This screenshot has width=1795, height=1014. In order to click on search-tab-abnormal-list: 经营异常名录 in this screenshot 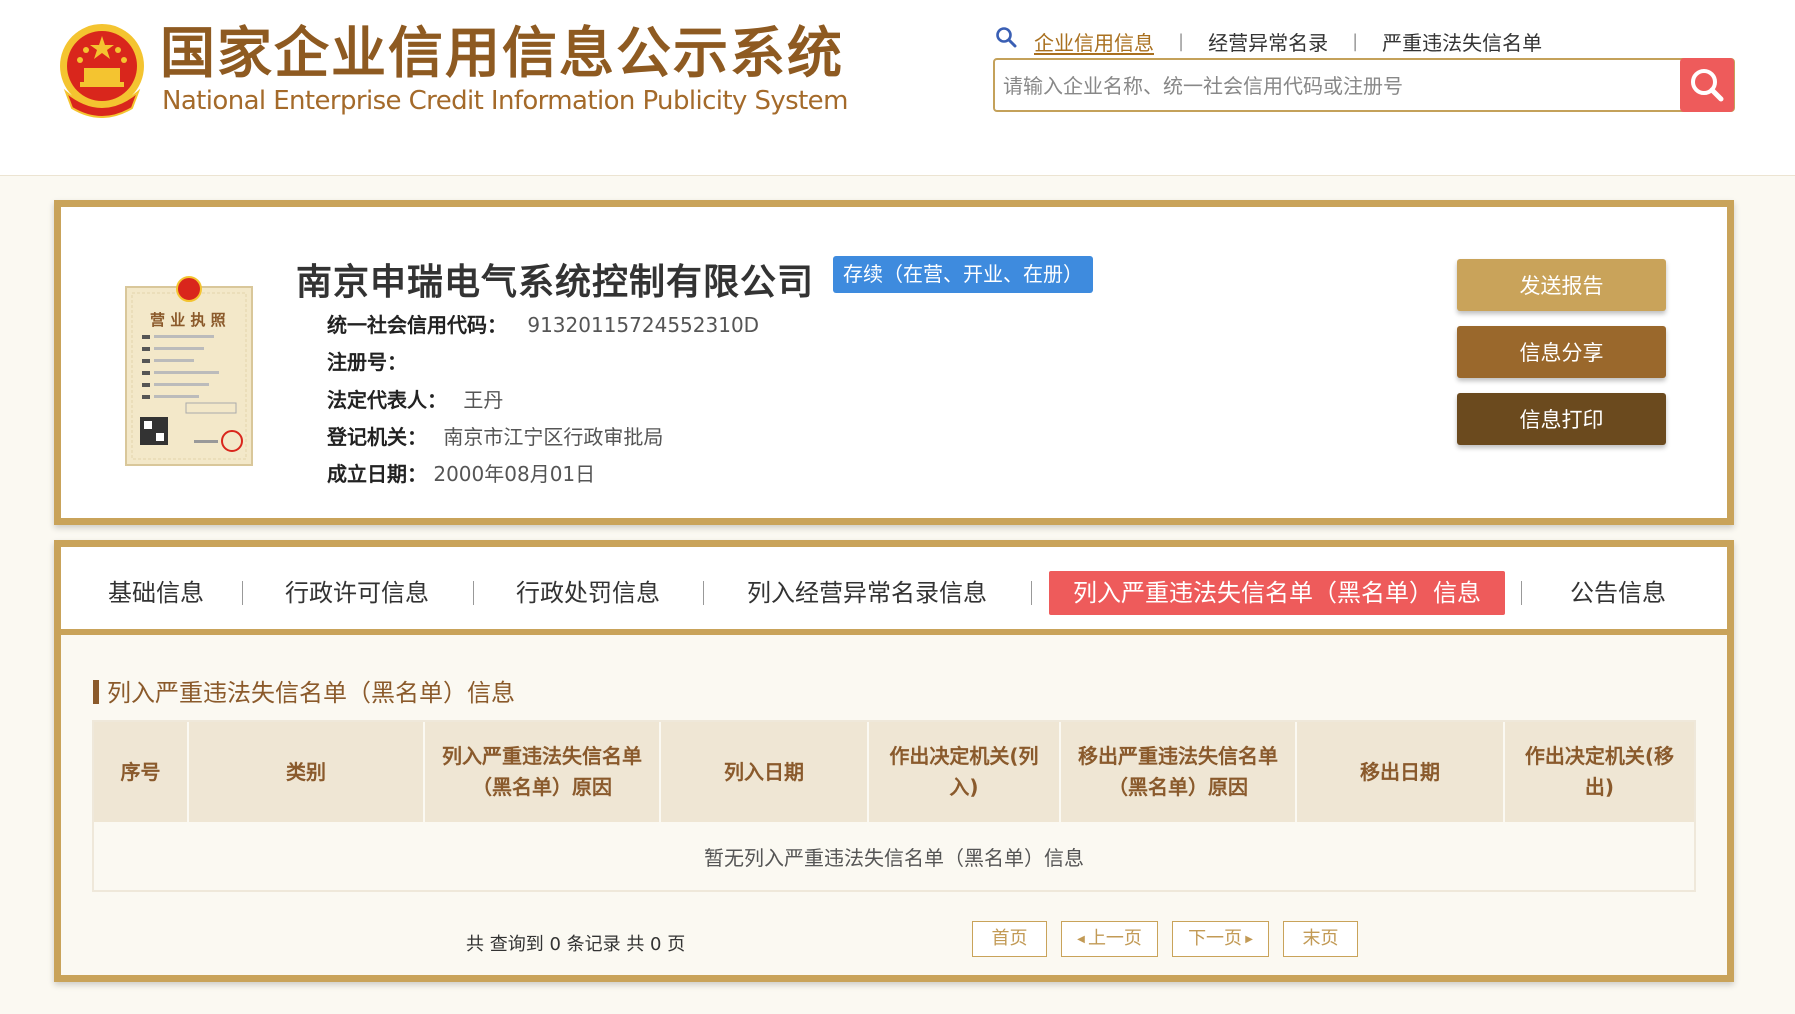, I will do `click(1268, 41)`.